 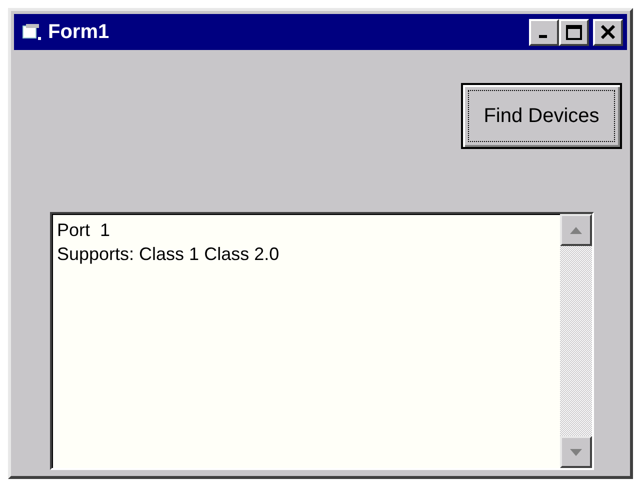 I want to click on app-icon, so click(x=32, y=32).